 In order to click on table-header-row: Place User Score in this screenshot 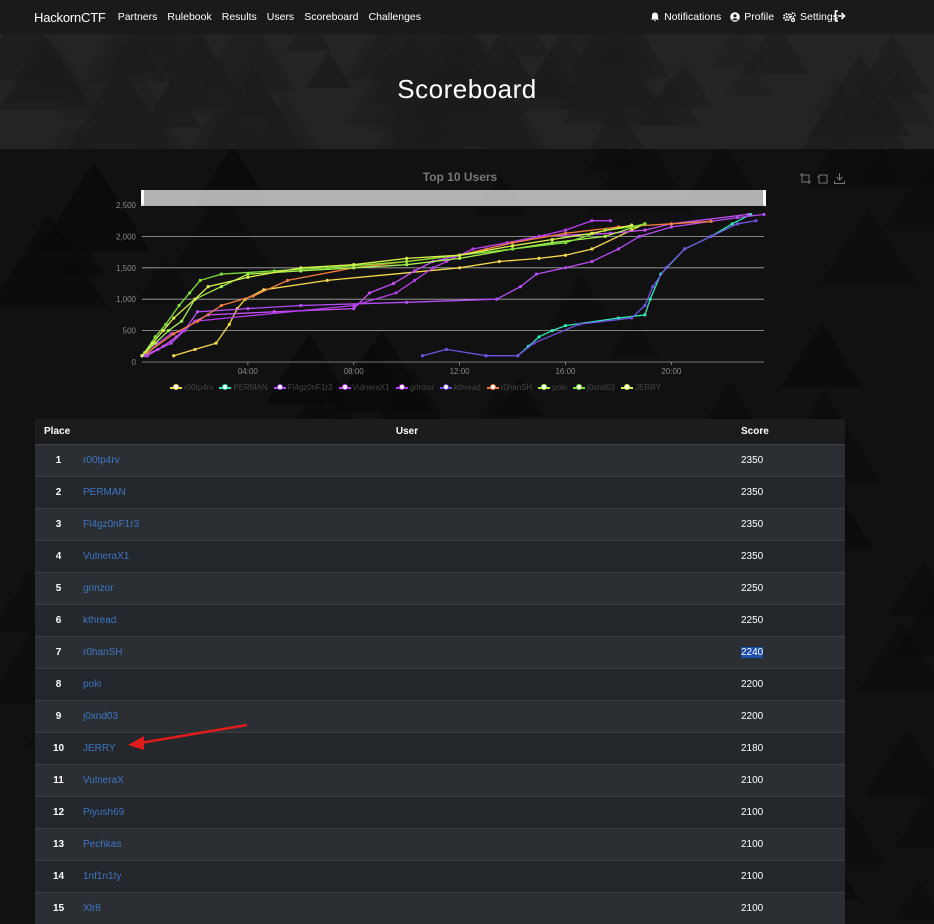, I will do `click(440, 431)`.